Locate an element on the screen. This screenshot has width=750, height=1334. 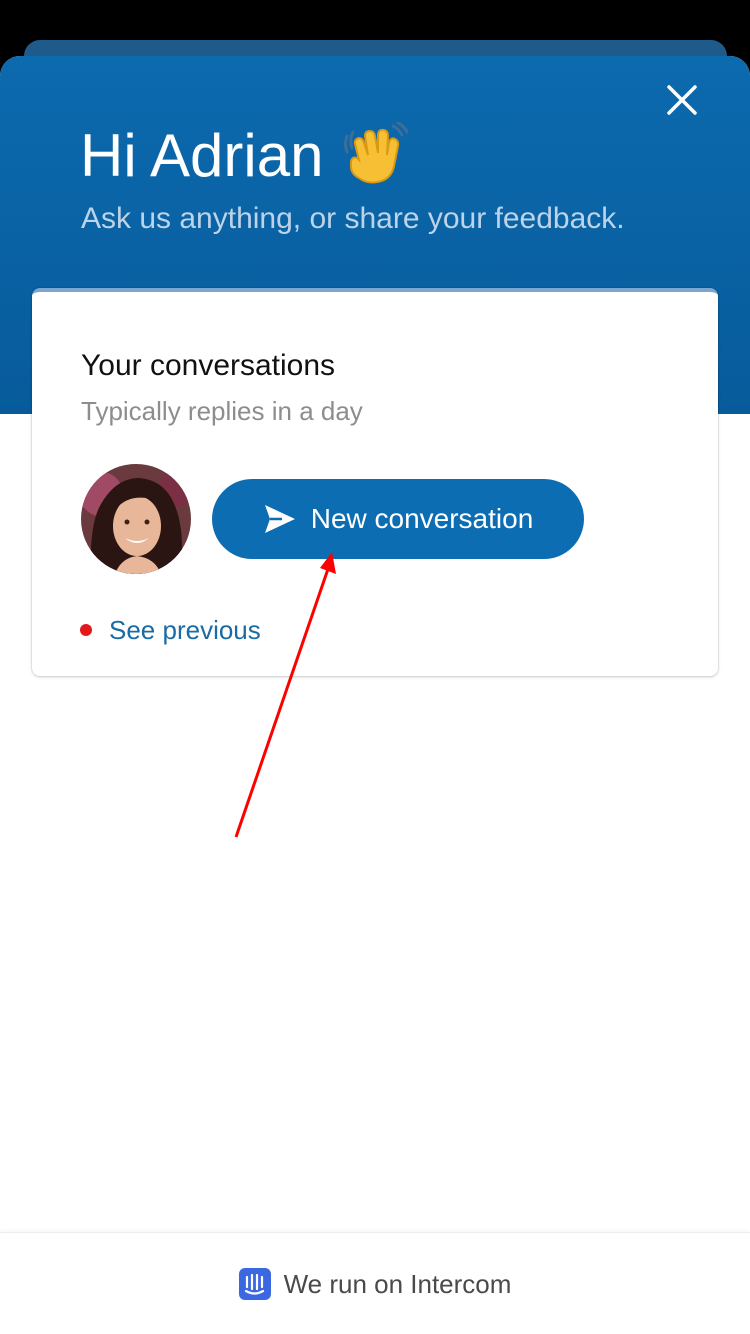
footer-text: We run on Intercom is located at coordinates (397, 1283).